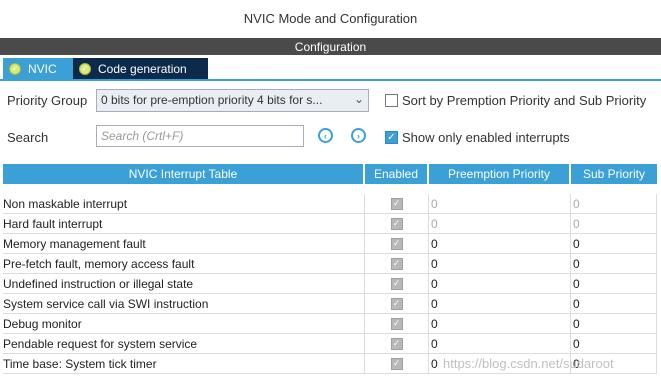 Image resolution: width=661 pixels, height=382 pixels. I want to click on tab-code-generation-label: Code generation, so click(142, 69).